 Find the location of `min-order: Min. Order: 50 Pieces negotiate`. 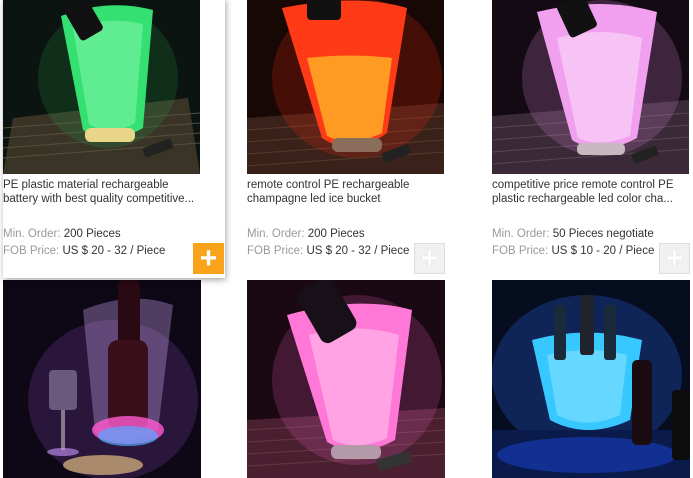

min-order: Min. Order: 50 Pieces negotiate is located at coordinates (592, 234).